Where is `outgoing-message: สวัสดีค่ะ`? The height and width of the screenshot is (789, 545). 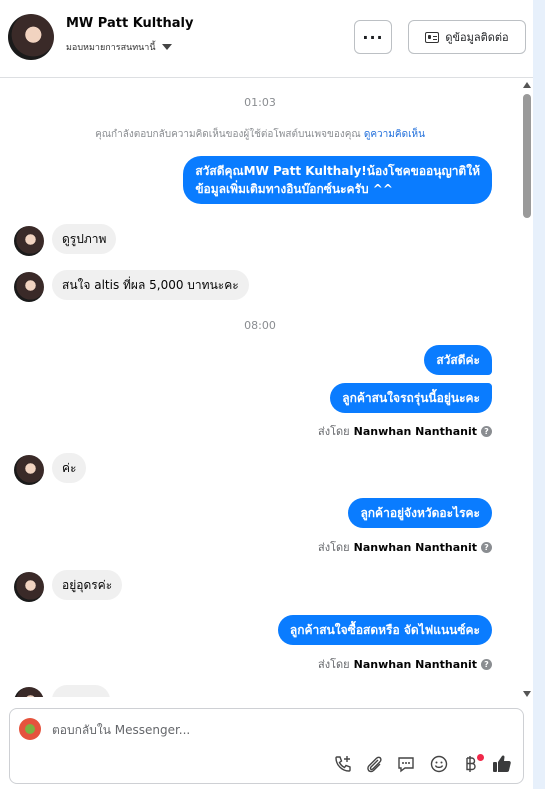 outgoing-message: สวัสดีค่ะ is located at coordinates (458, 360).